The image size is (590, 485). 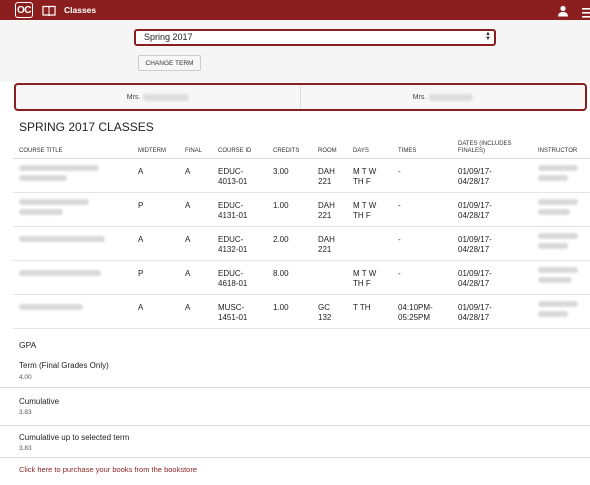 I want to click on col-dates: DATES (INCLUDES FINALES), so click(x=485, y=148).